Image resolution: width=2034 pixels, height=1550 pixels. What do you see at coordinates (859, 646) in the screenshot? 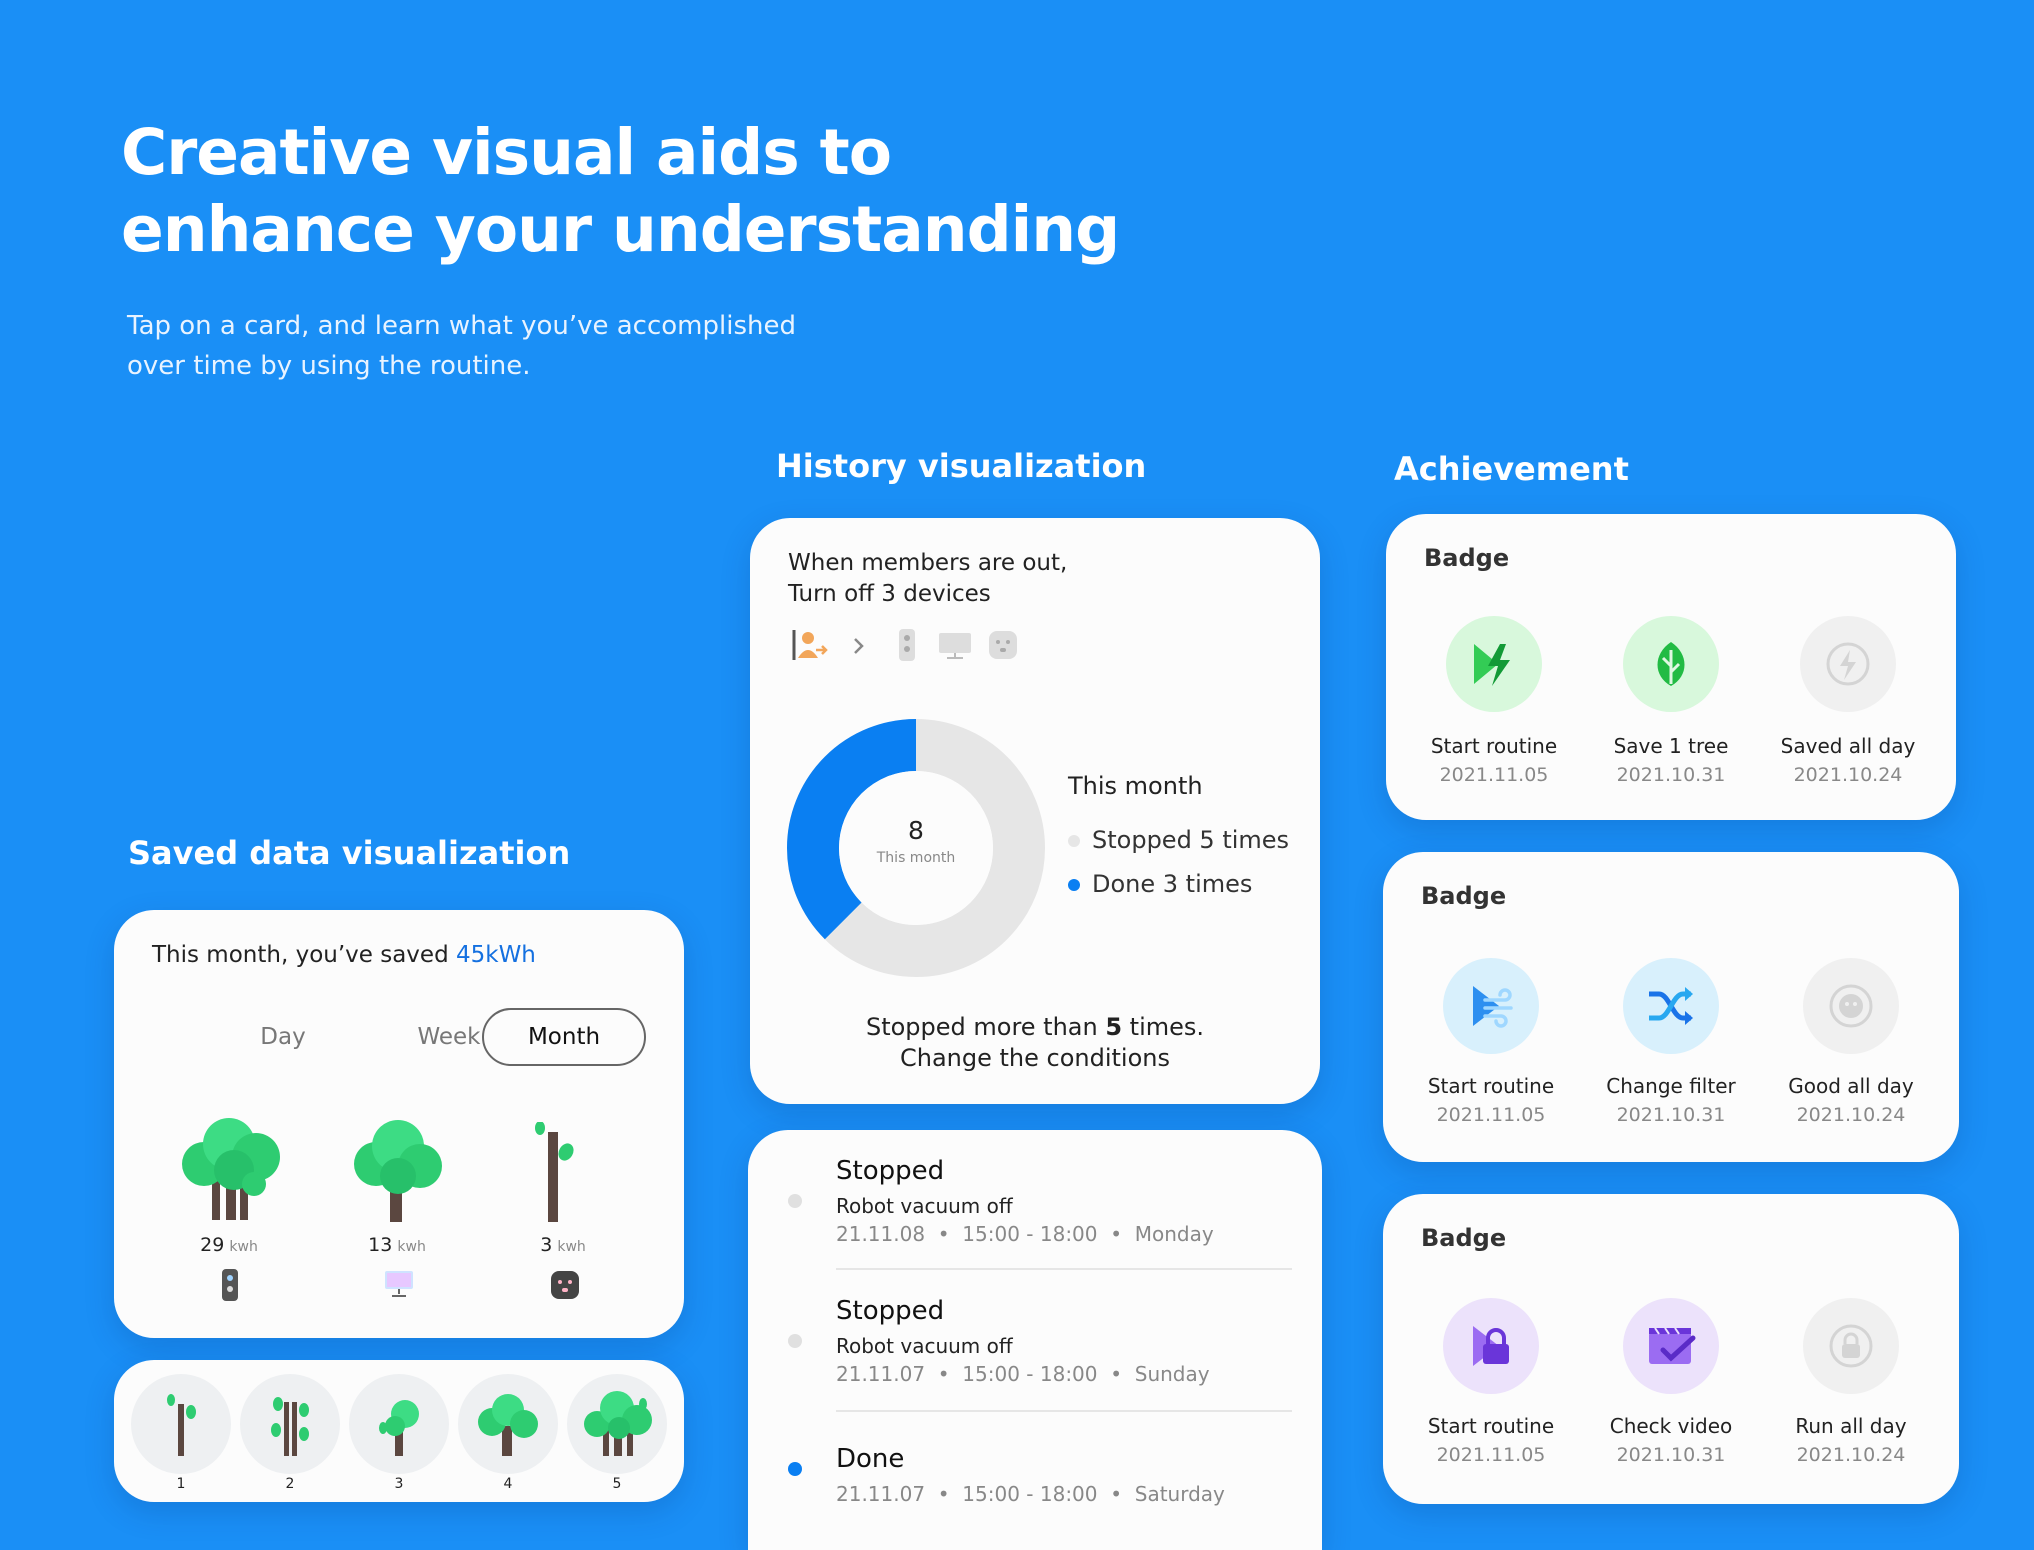
I see `chevron-right-icon` at bounding box center [859, 646].